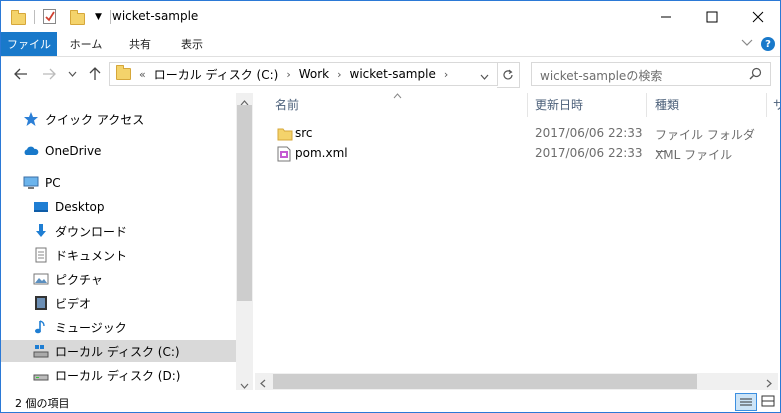 This screenshot has height=413, width=781. I want to click on large-icons-view-button, so click(768, 401).